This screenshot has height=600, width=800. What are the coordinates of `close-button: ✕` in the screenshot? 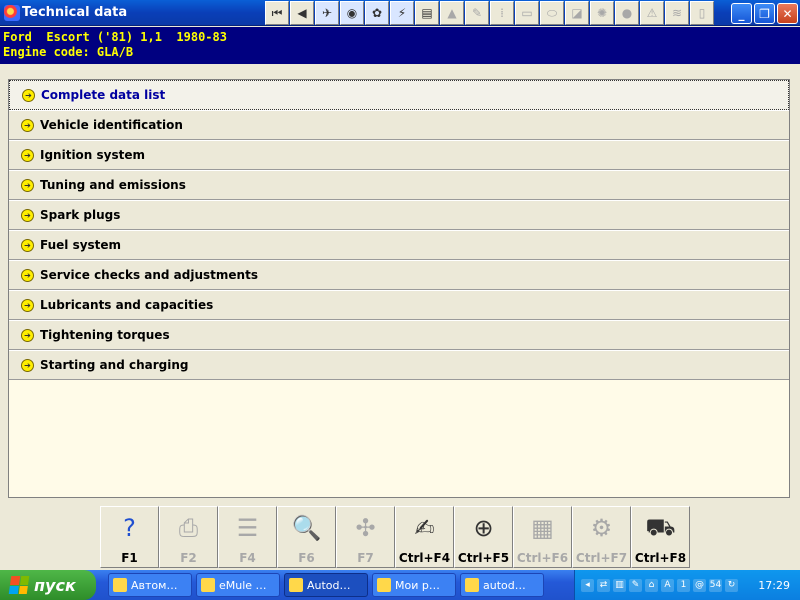 It's located at (787, 13).